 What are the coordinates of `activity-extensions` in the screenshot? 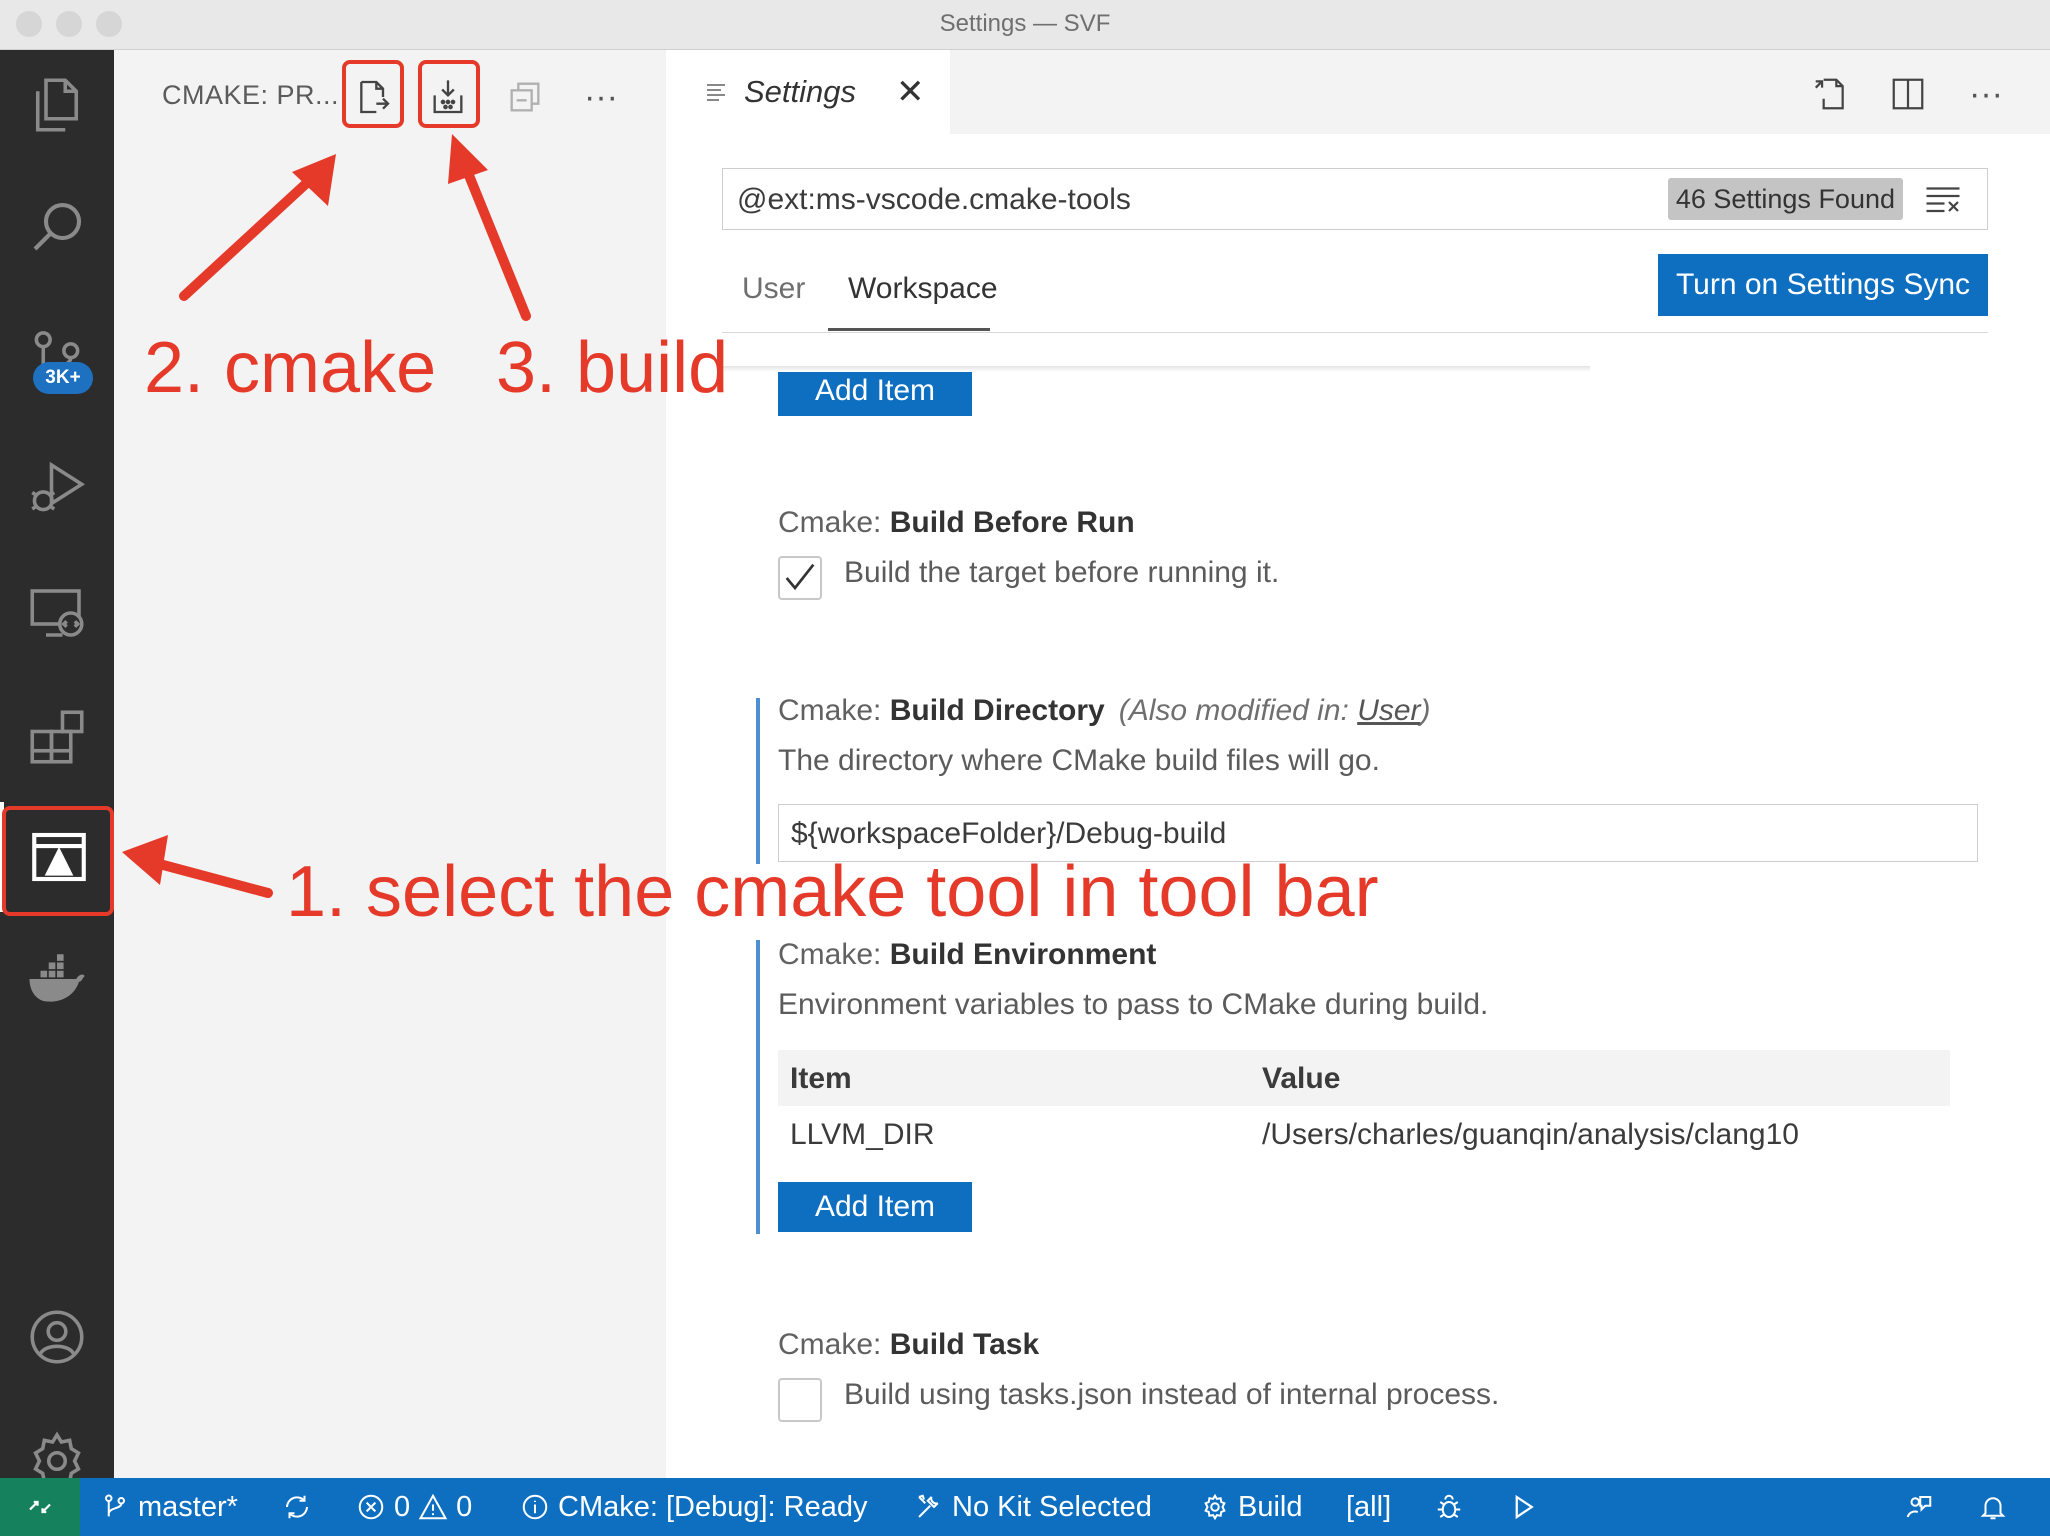 It's located at (57, 737).